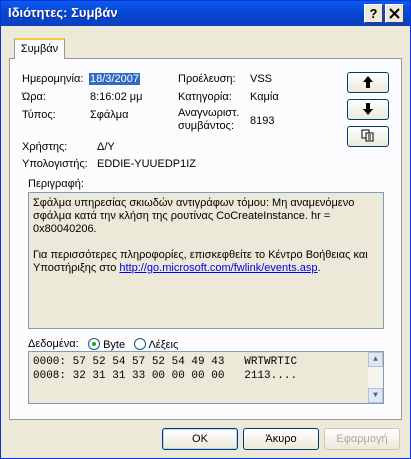 The width and height of the screenshot is (411, 459). Describe the element at coordinates (116, 97) in the screenshot. I see `time-value: 8:16:02 μμ` at that location.